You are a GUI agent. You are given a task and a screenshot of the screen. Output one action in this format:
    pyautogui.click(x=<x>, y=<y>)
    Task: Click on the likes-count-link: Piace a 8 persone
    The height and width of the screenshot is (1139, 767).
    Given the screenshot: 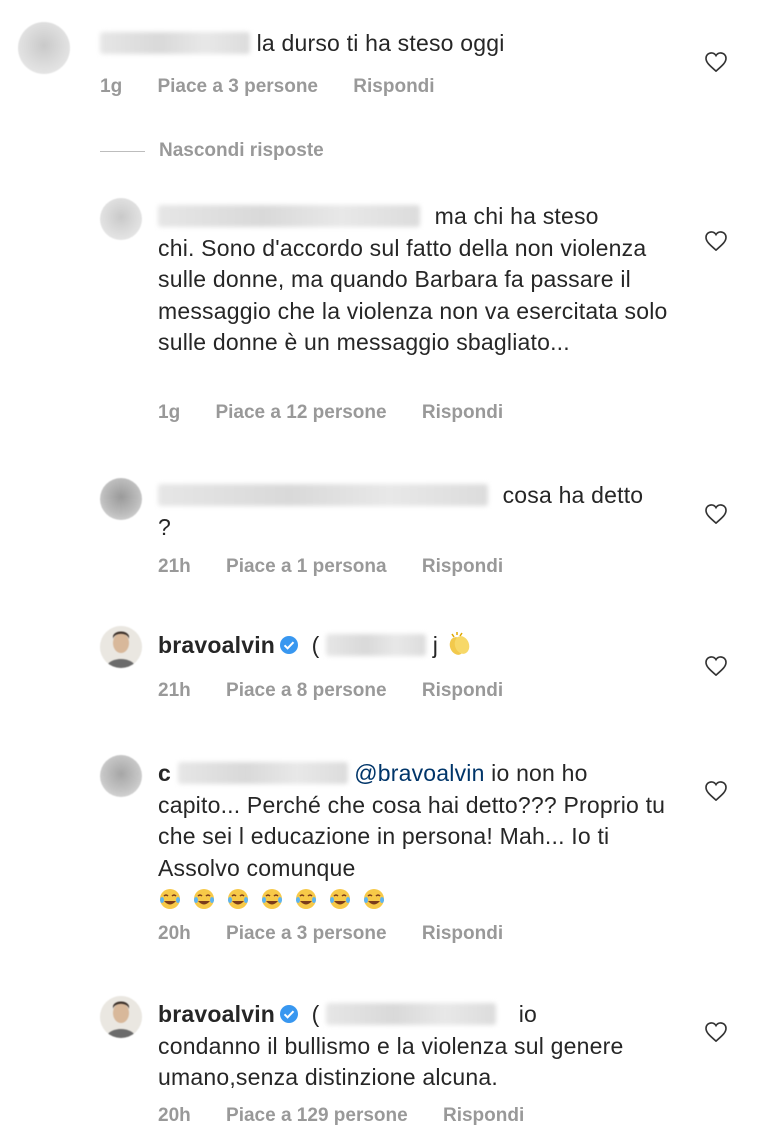 What is the action you would take?
    pyautogui.click(x=306, y=690)
    